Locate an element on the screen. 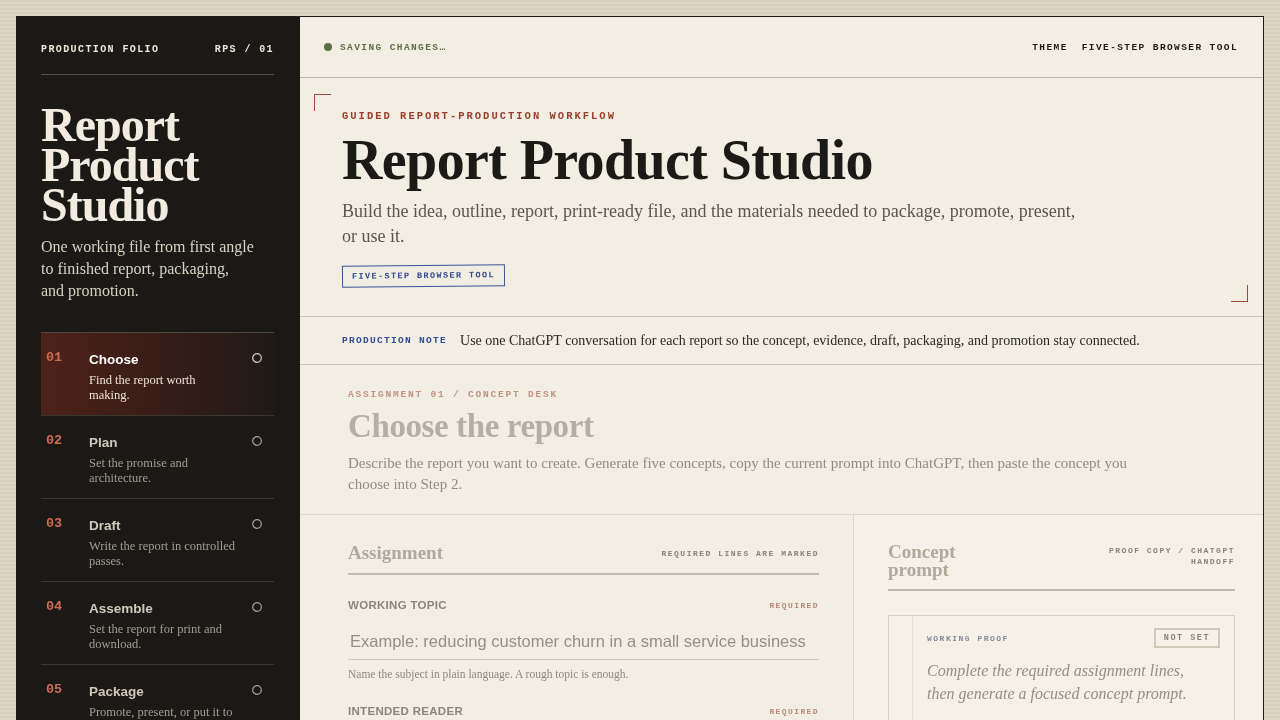 The width and height of the screenshot is (1280, 720). step-item: 01 Choose Find the report worth making. is located at coordinates (157, 373).